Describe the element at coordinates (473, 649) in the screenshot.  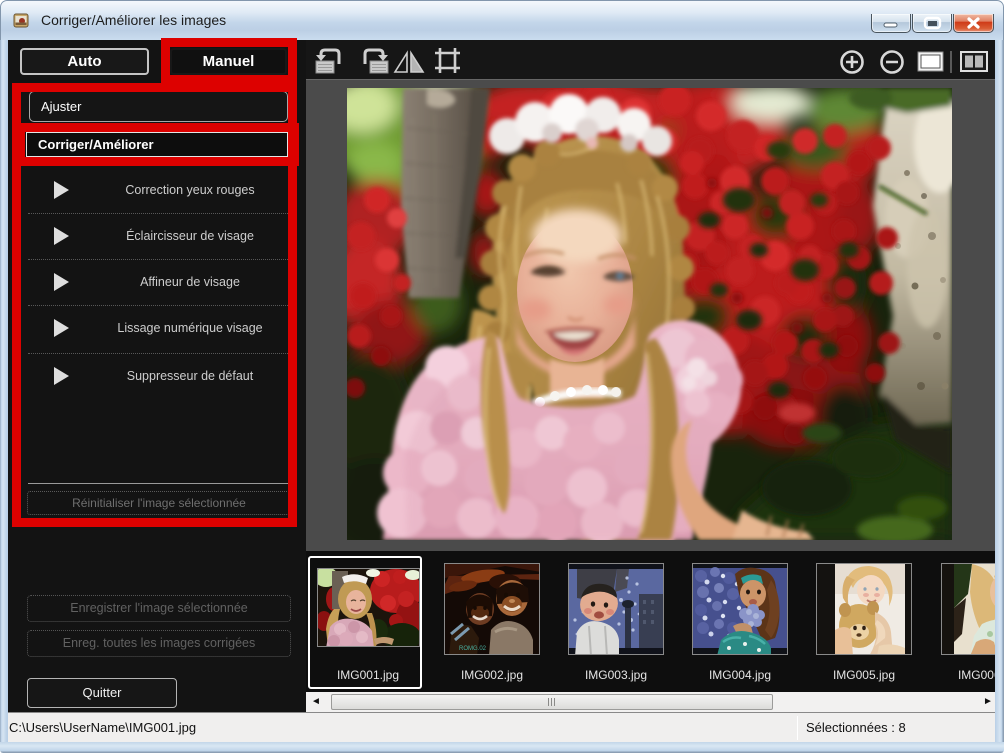
I see `svg-text: ROMG.02` at that location.